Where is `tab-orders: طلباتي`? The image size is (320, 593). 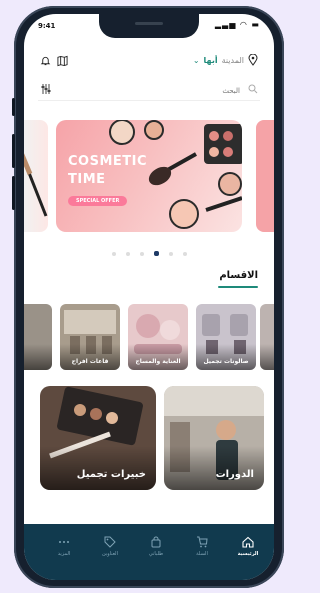
tab-orders: طلباتي is located at coordinates (156, 546).